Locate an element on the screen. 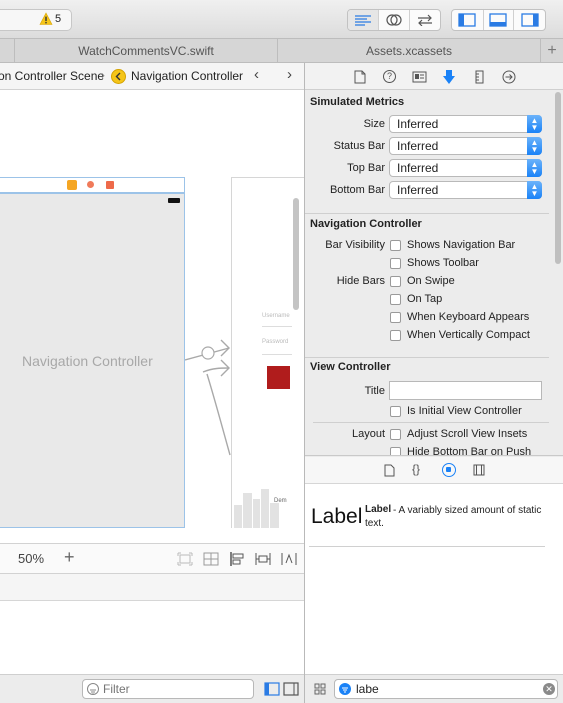 The image size is (563, 703). shows-navigation-bar-checkbox: Shows Navigation Bar is located at coordinates (452, 245).